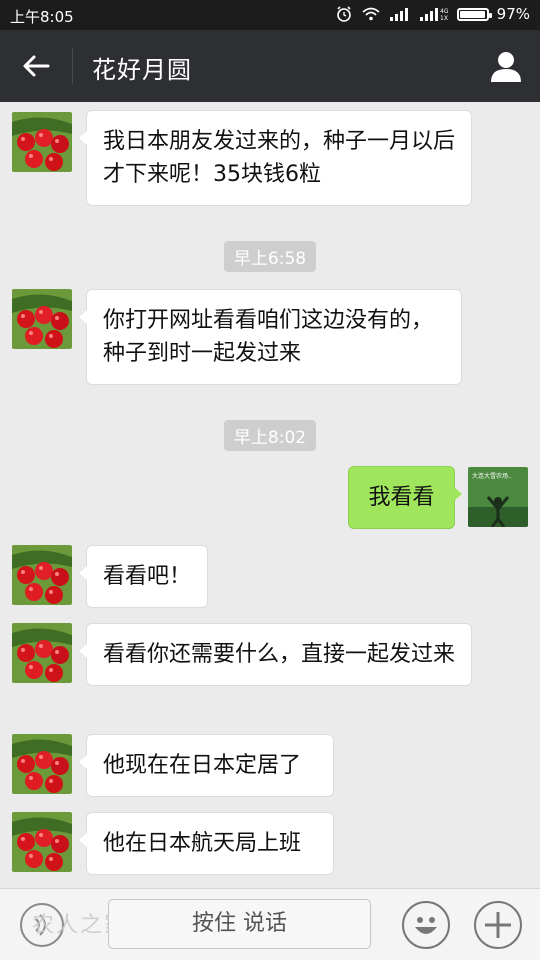  I want to click on signal-icon, so click(398, 14).